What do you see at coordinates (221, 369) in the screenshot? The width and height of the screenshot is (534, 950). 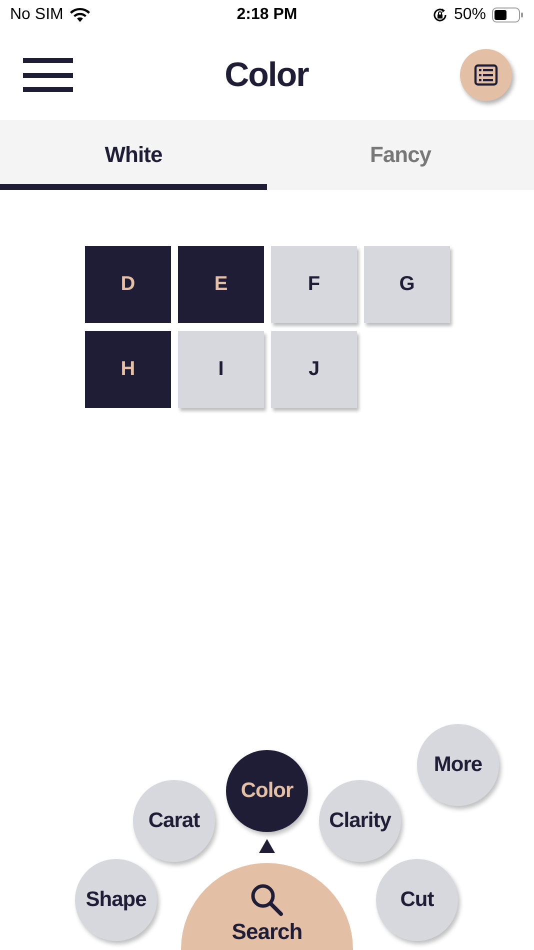 I see `color-grade-tile: I` at bounding box center [221, 369].